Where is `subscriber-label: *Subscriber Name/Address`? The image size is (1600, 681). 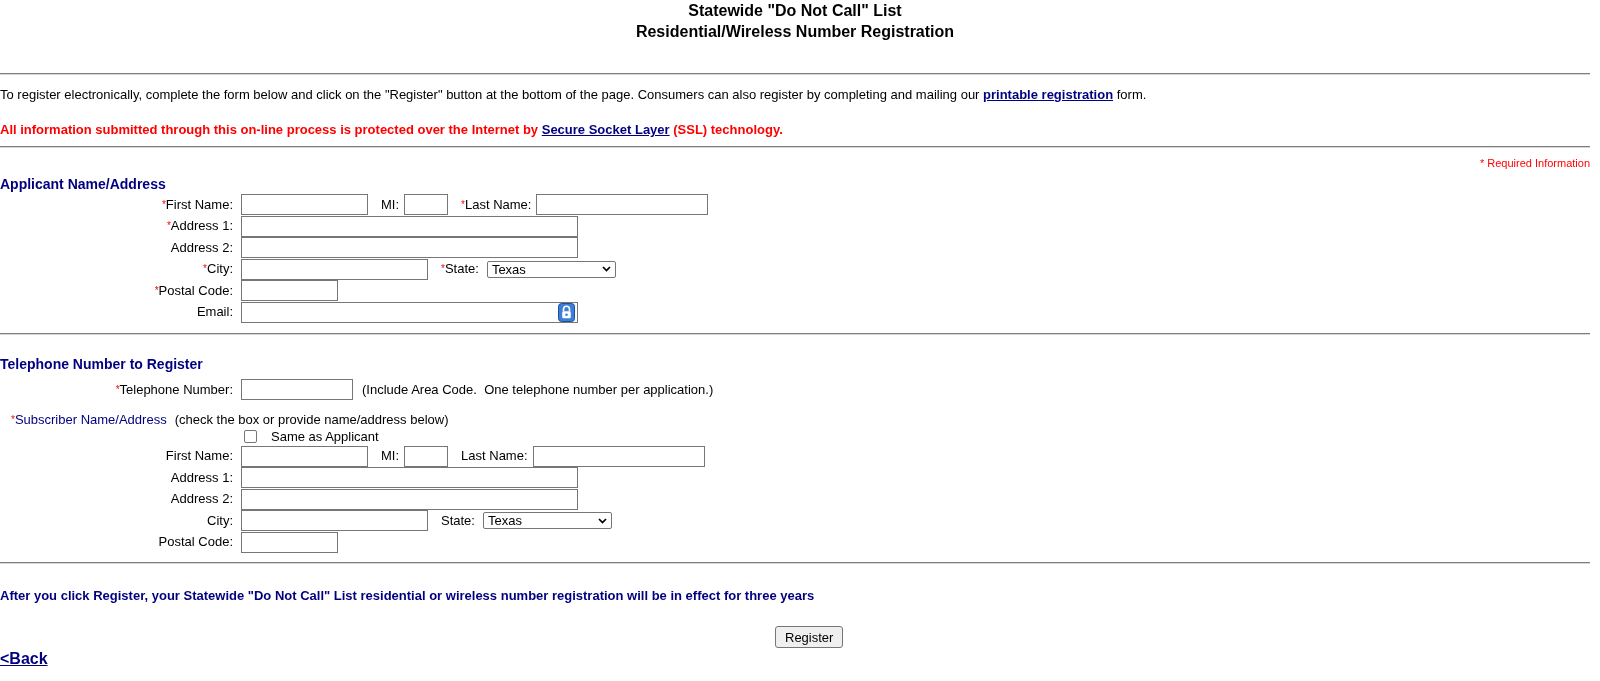
subscriber-label: *Subscriber Name/Address is located at coordinates (89, 419).